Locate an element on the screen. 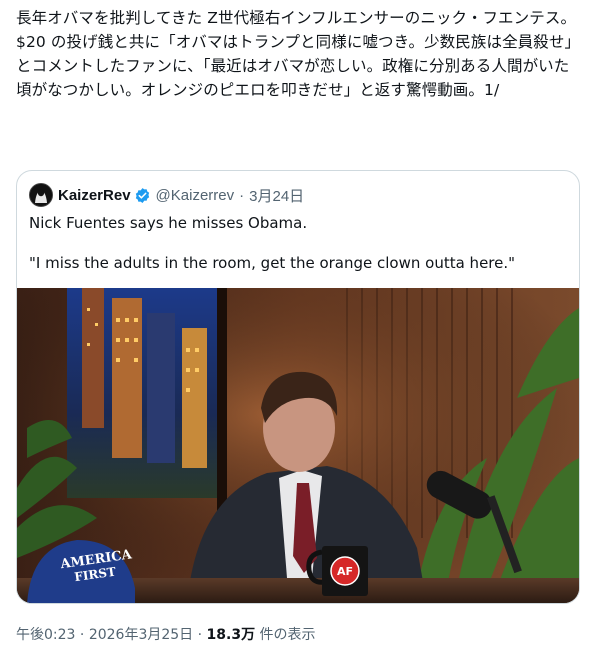 The height and width of the screenshot is (654, 598). author-handle: @Kaizerrev is located at coordinates (195, 195).